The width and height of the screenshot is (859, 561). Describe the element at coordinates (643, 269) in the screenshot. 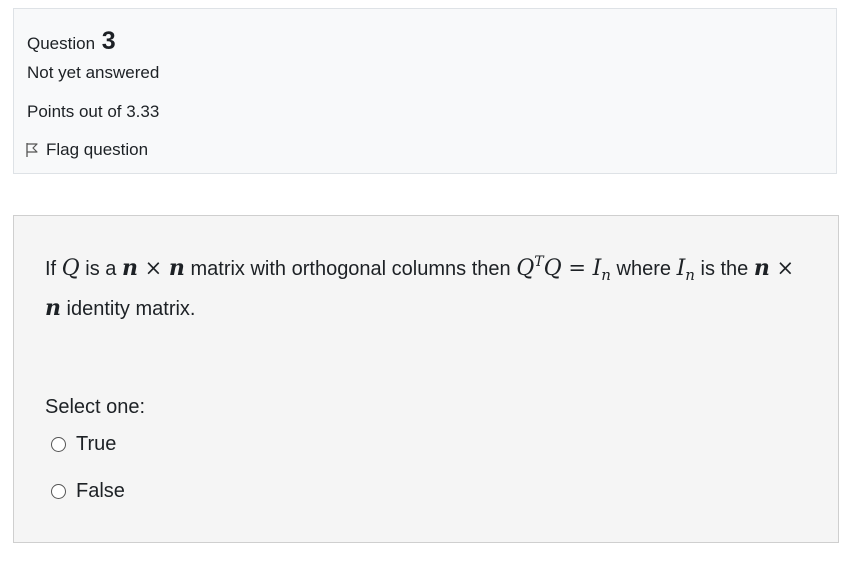

I see `question-text-part: where` at that location.